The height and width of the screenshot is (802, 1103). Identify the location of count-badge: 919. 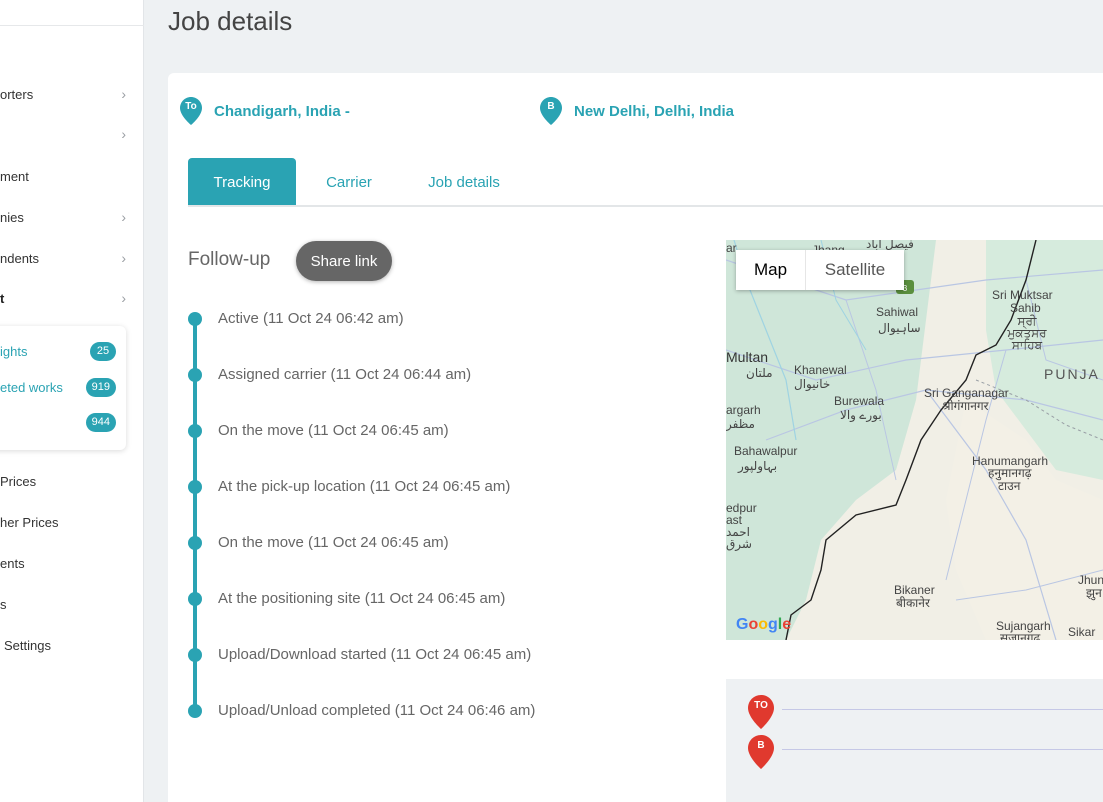
(100, 387).